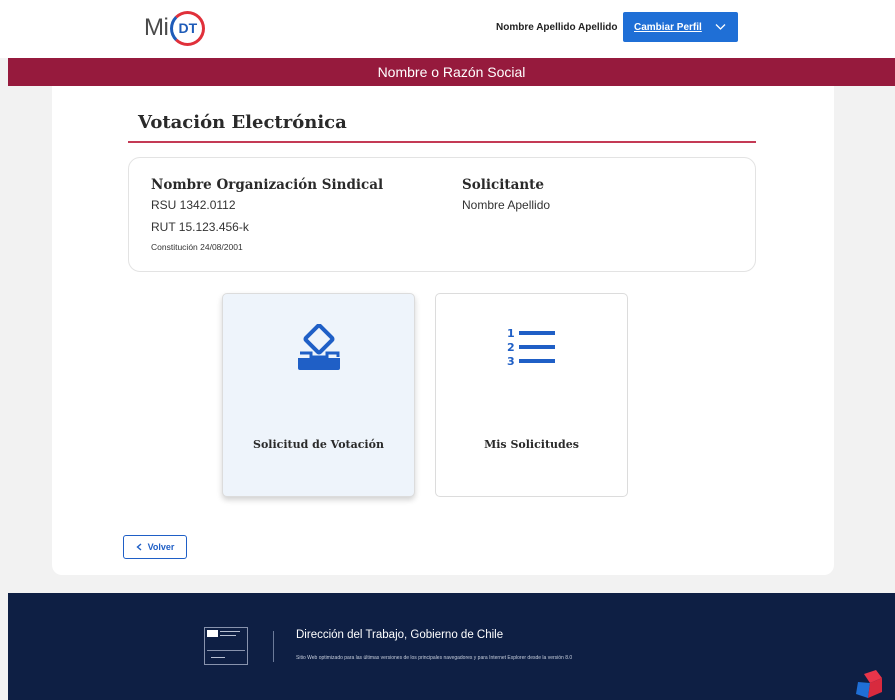 Image resolution: width=895 pixels, height=700 pixels. Describe the element at coordinates (226, 646) in the screenshot. I see `direccion-trabajo-logo` at that location.